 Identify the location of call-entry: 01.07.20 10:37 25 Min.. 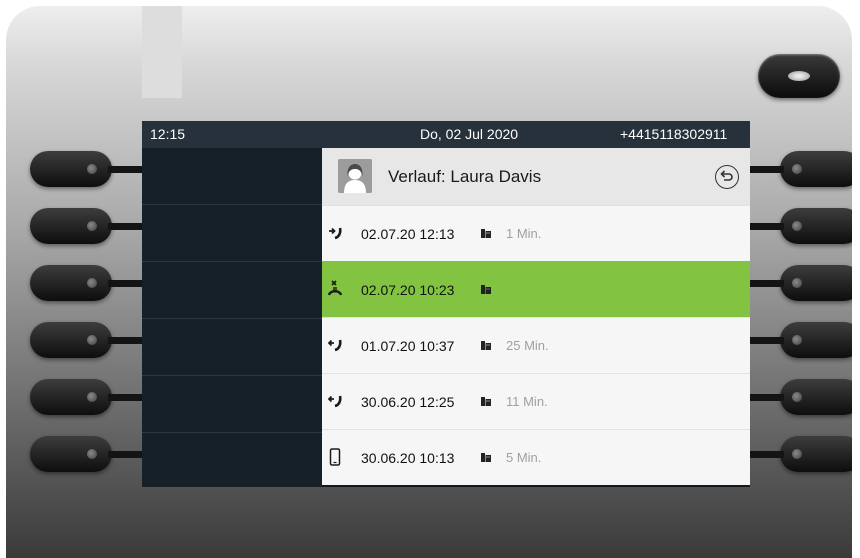
(536, 345).